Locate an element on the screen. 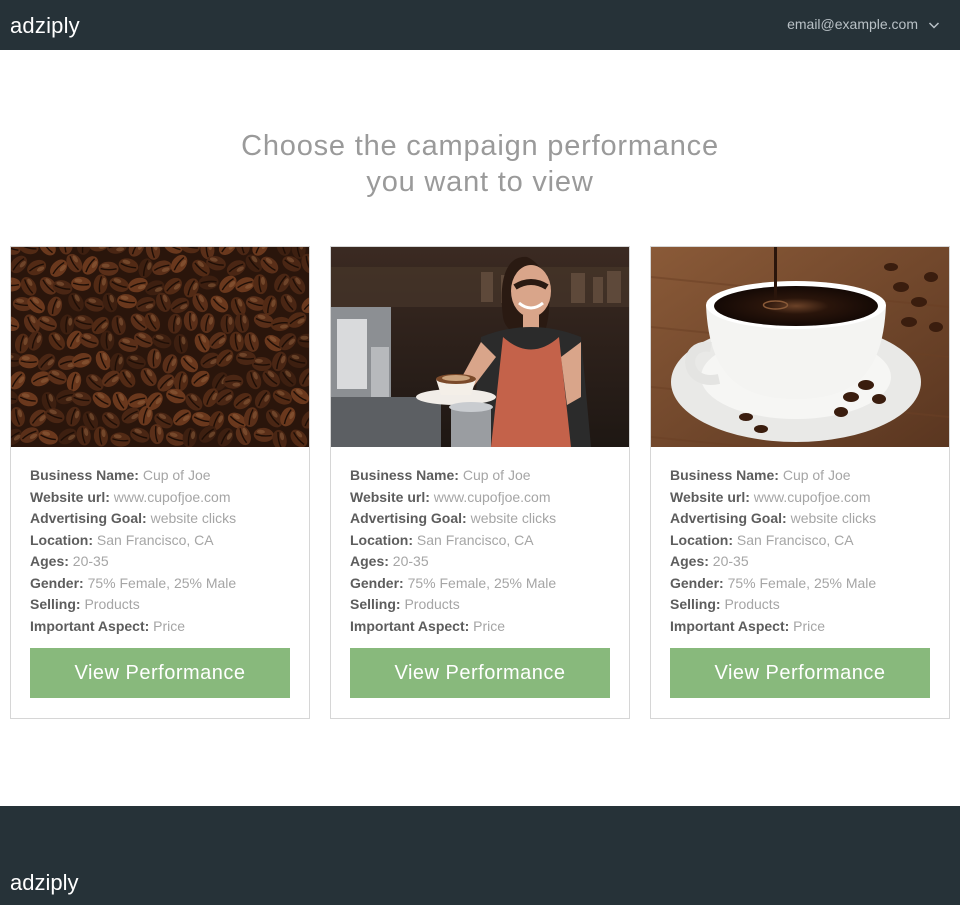 This screenshot has height=905, width=960. barista-serving-coffee-image is located at coordinates (480, 347).